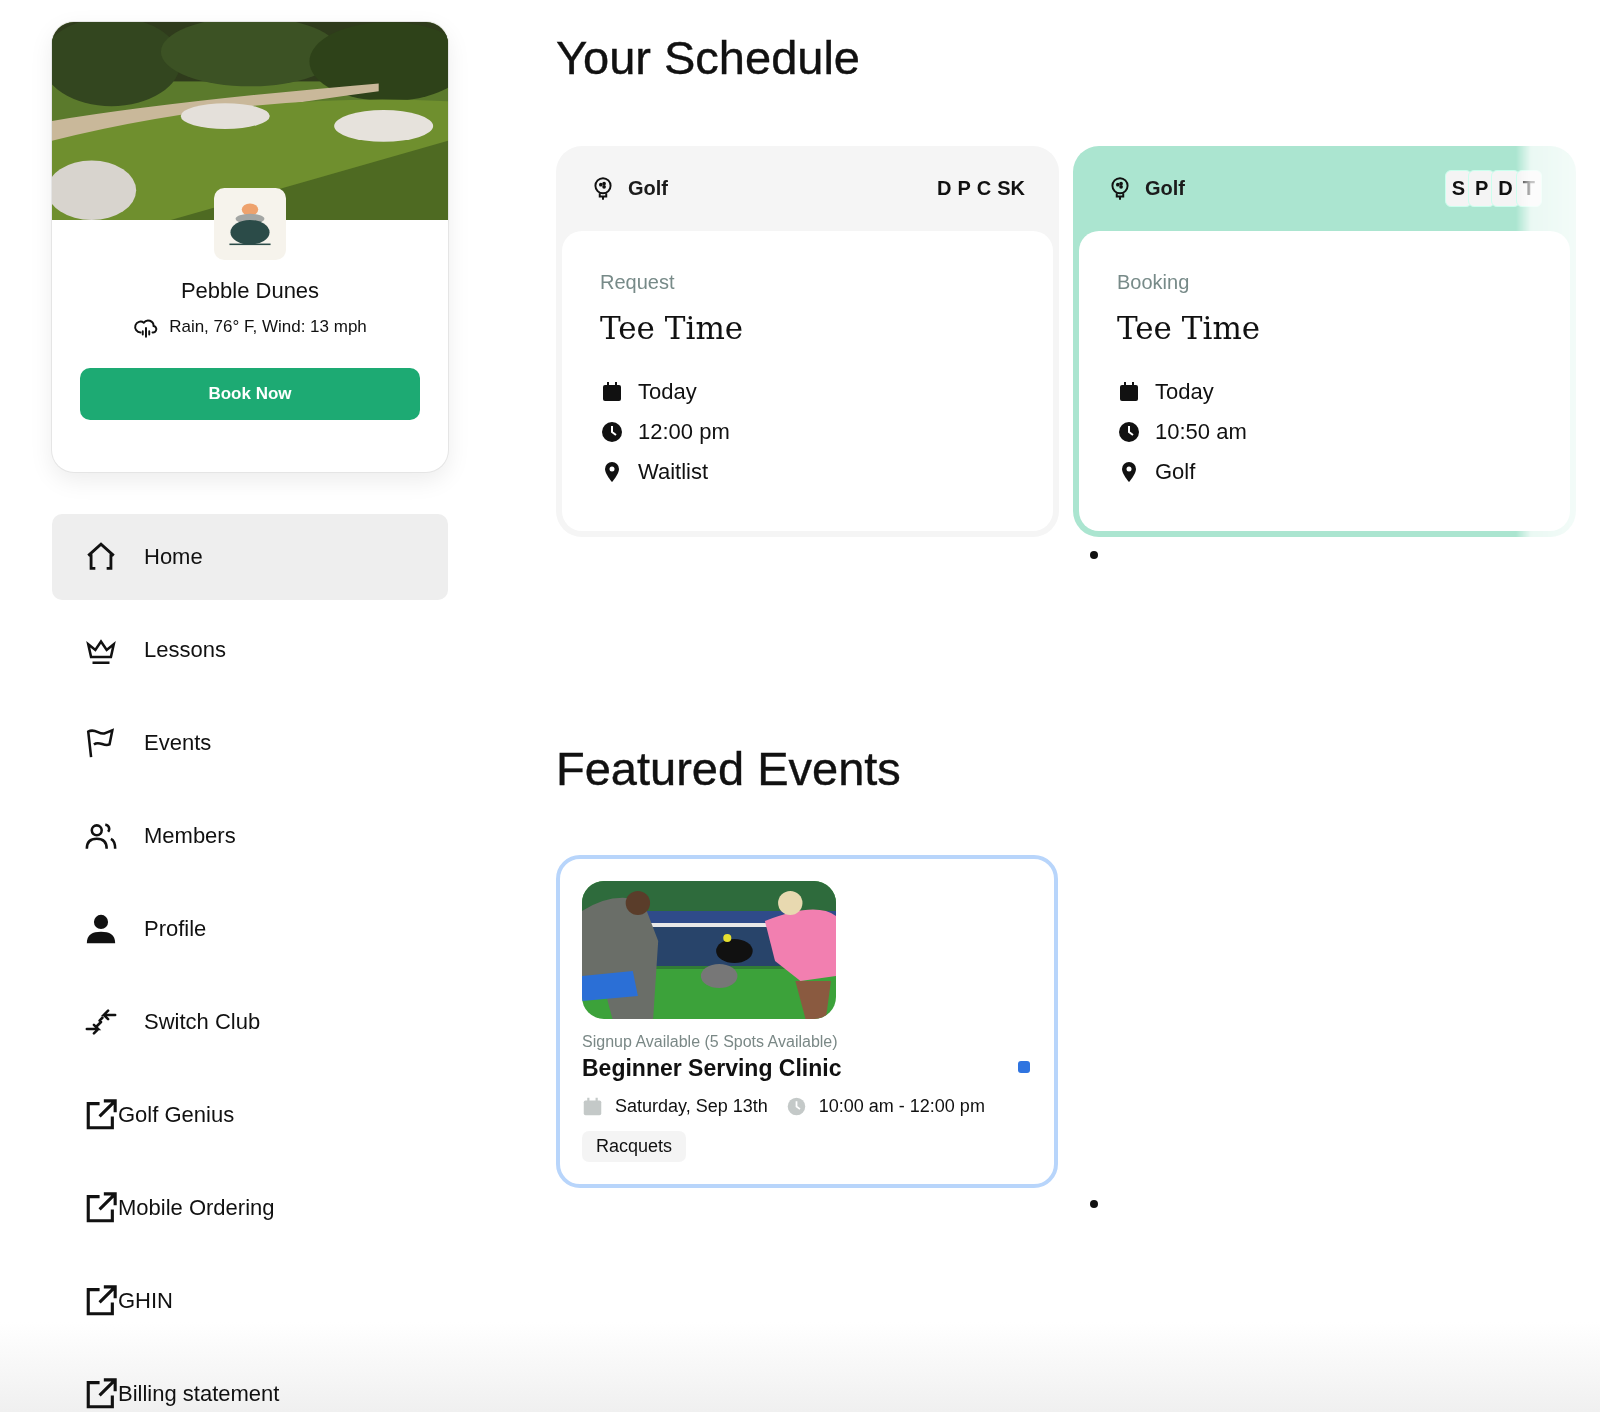 Image resolution: width=1600 pixels, height=1412 pixels. Describe the element at coordinates (250, 557) in the screenshot. I see `nav-item: Home` at that location.